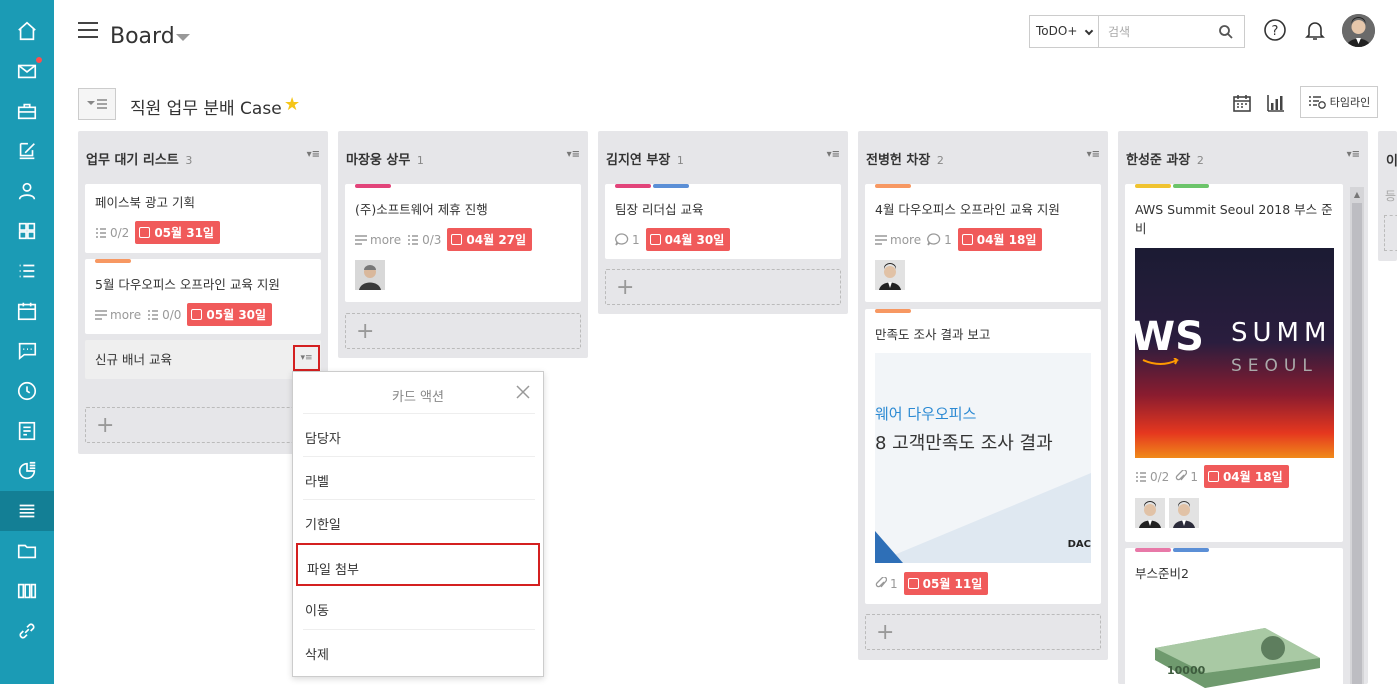  Describe the element at coordinates (1064, 31) in the screenshot. I see `search-scope-select: ToDO+` at that location.